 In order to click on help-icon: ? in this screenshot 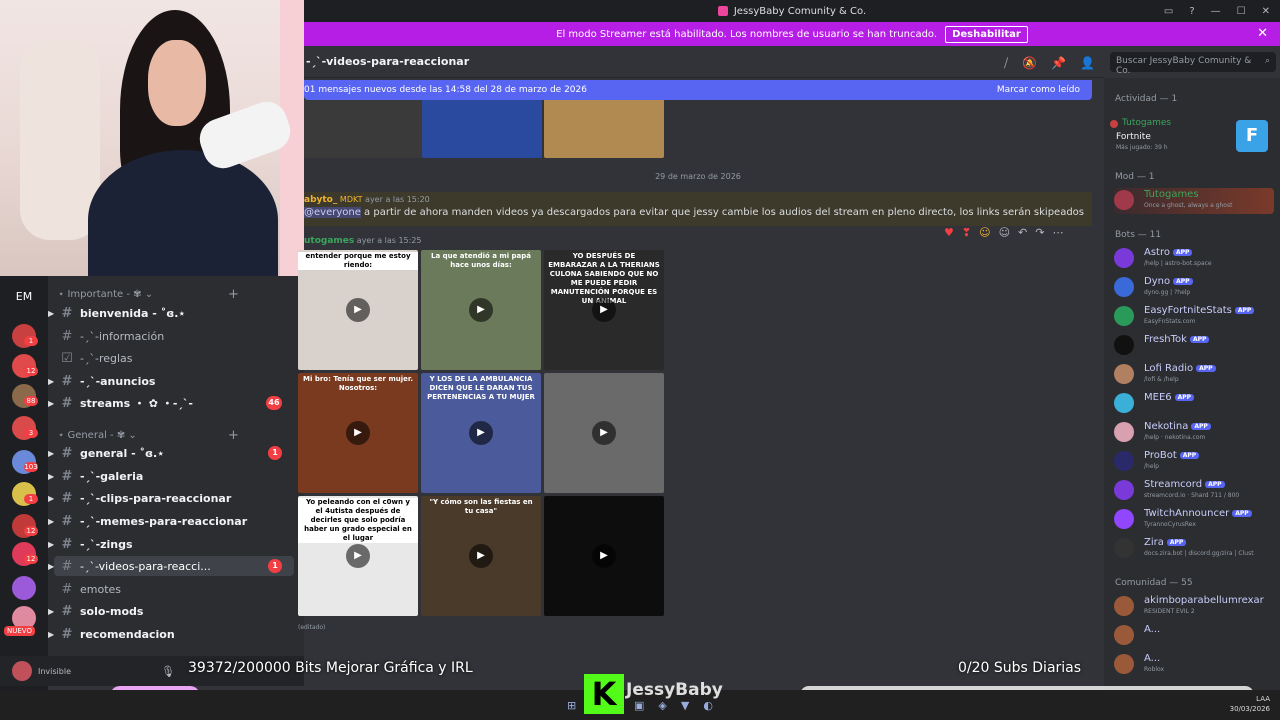, I will do `click(1191, 11)`.